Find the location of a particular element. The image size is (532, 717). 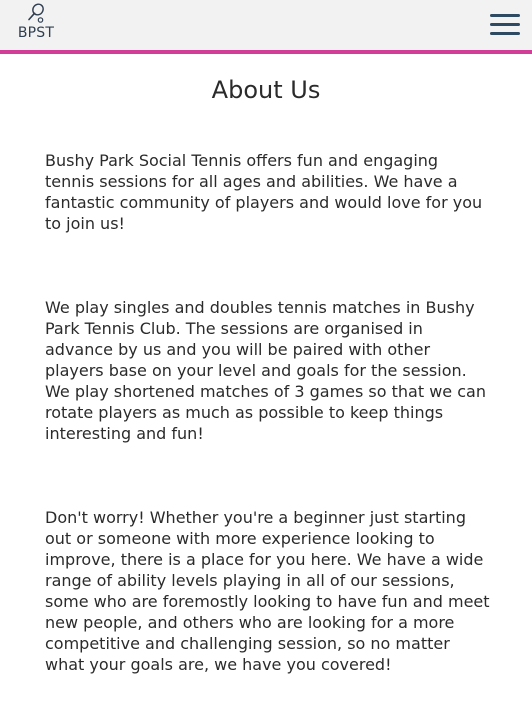

hamburger-menu-icon is located at coordinates (506, 25).